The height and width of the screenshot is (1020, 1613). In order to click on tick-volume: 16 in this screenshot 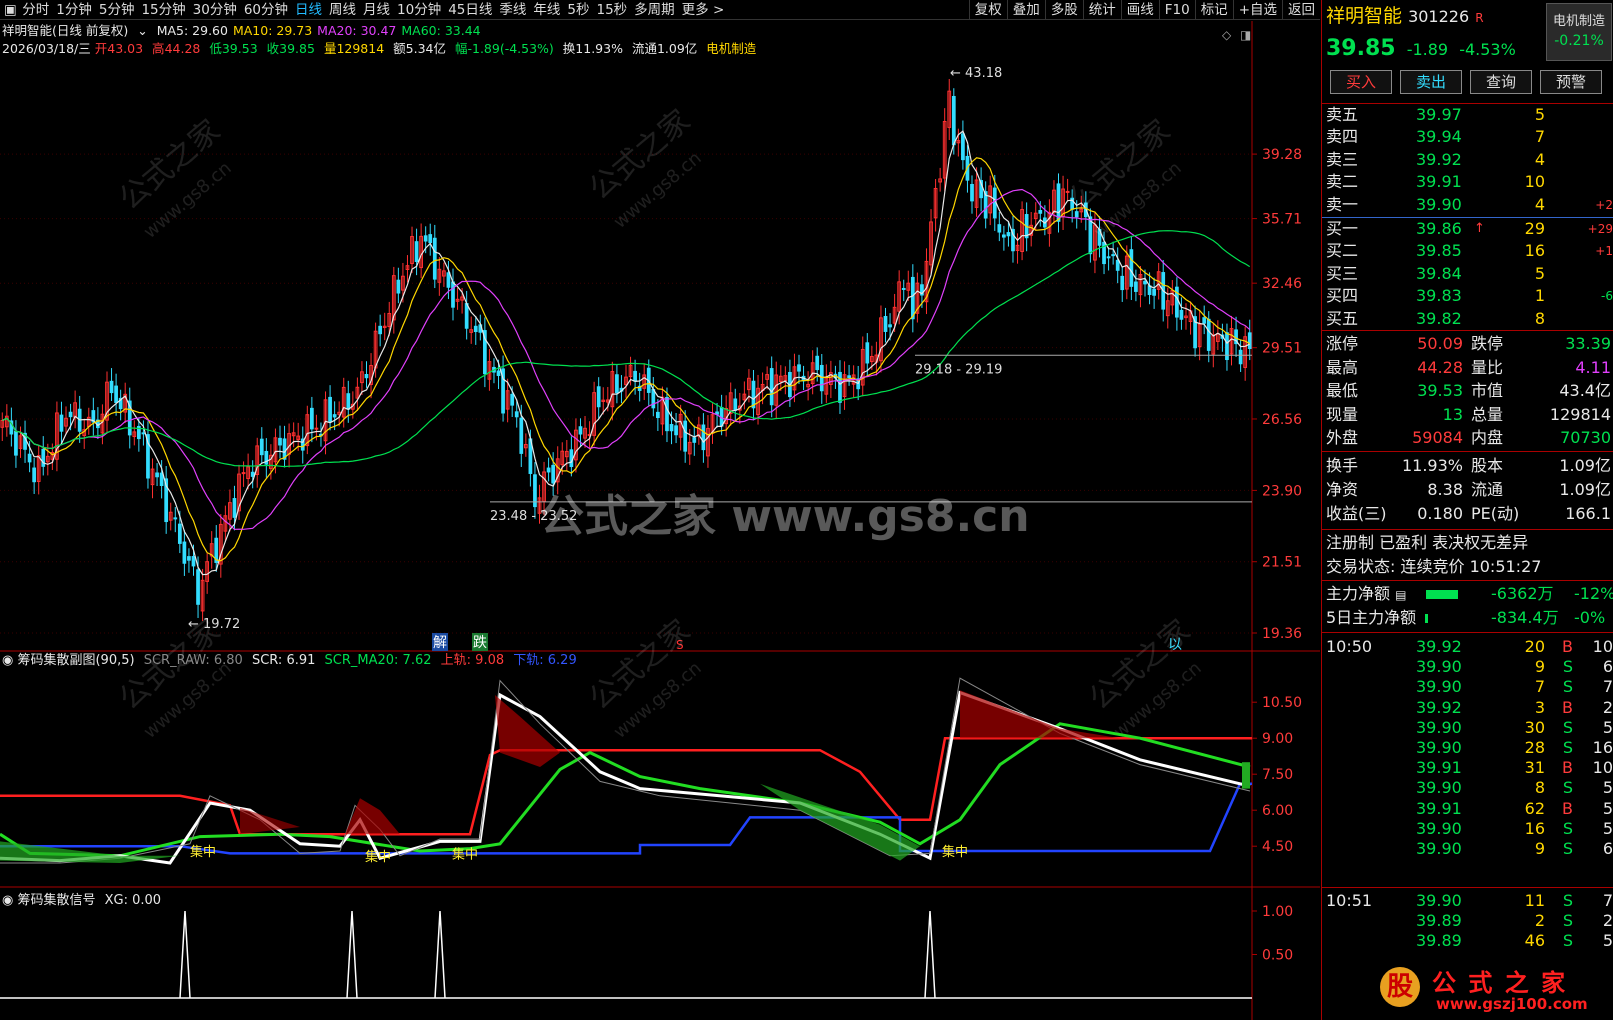, I will do `click(1534, 828)`.